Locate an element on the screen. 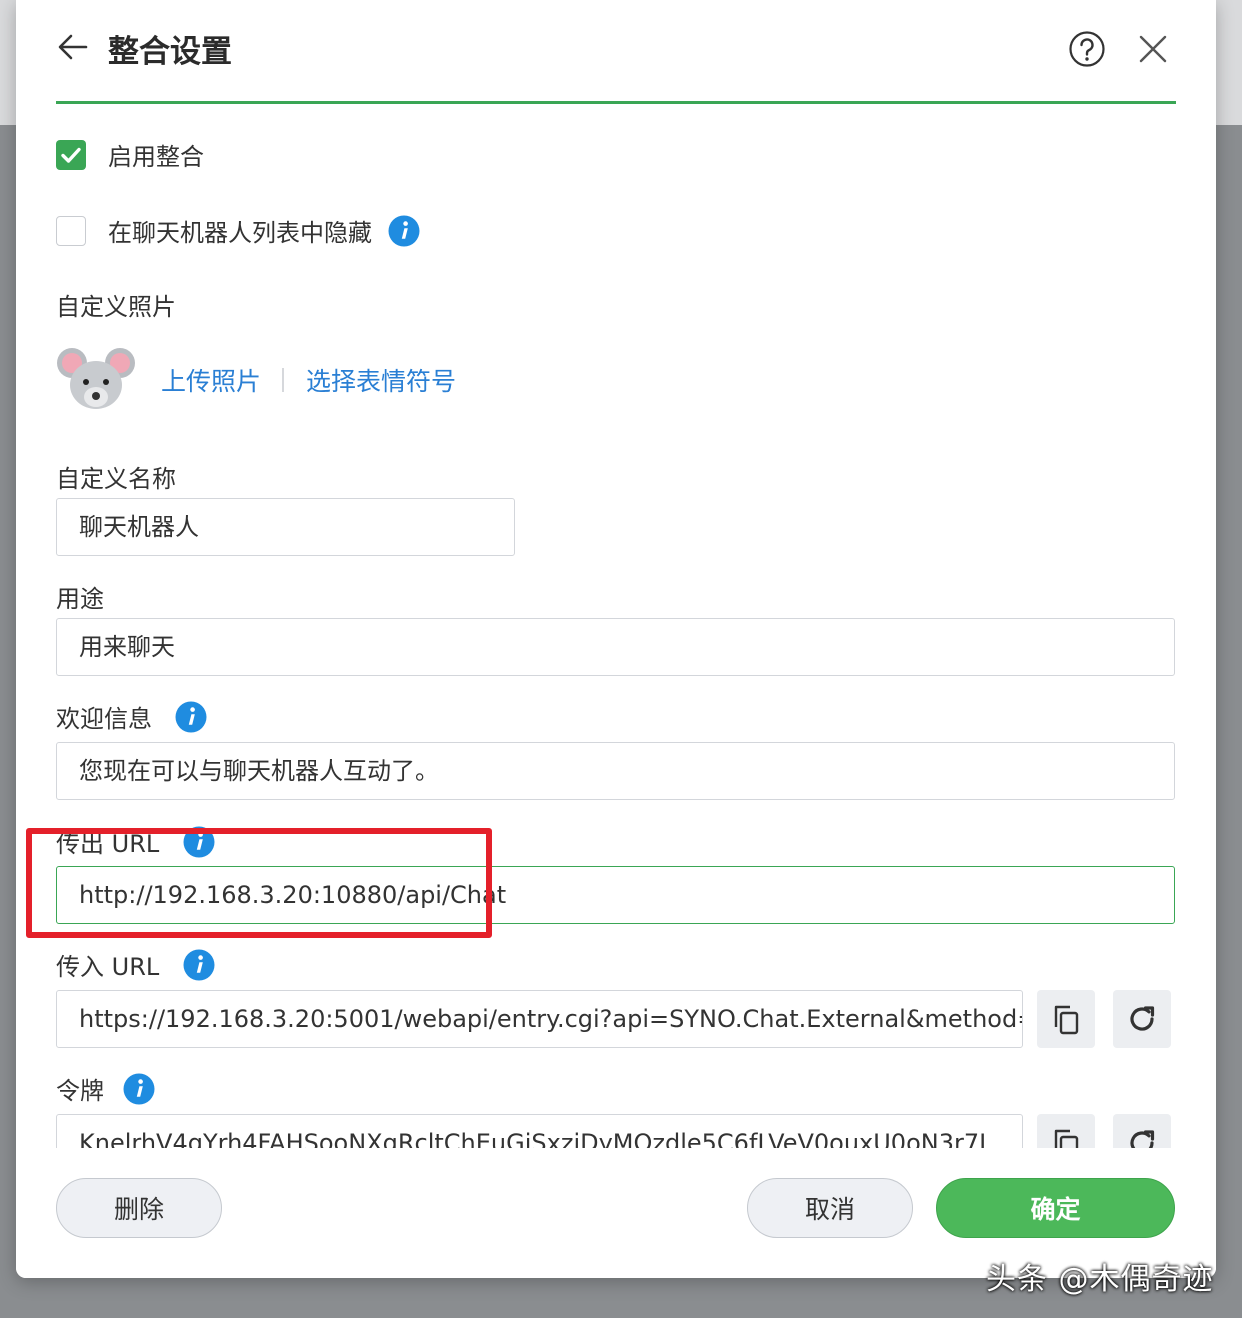 This screenshot has height=1318, width=1242. refresh-icon is located at coordinates (1142, 1018).